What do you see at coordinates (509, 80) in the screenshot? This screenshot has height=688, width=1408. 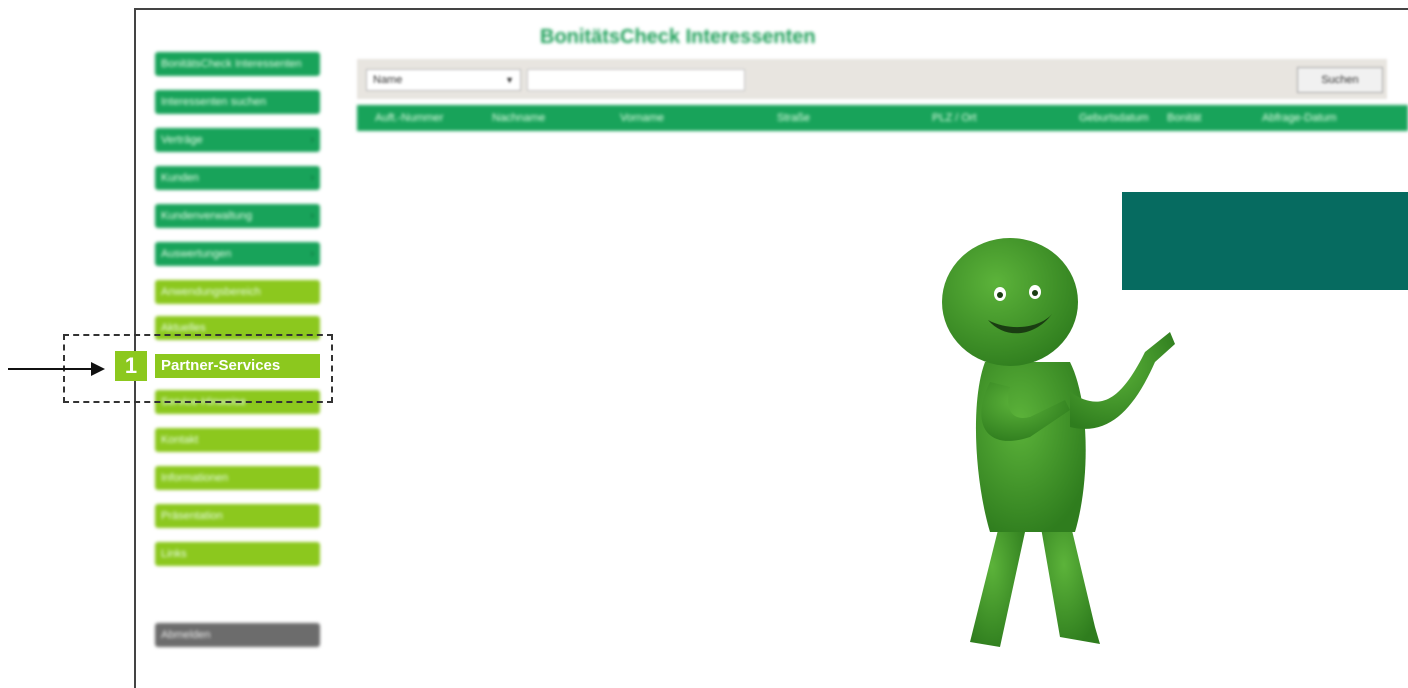 I see `chevron-down-icon: ▼` at bounding box center [509, 80].